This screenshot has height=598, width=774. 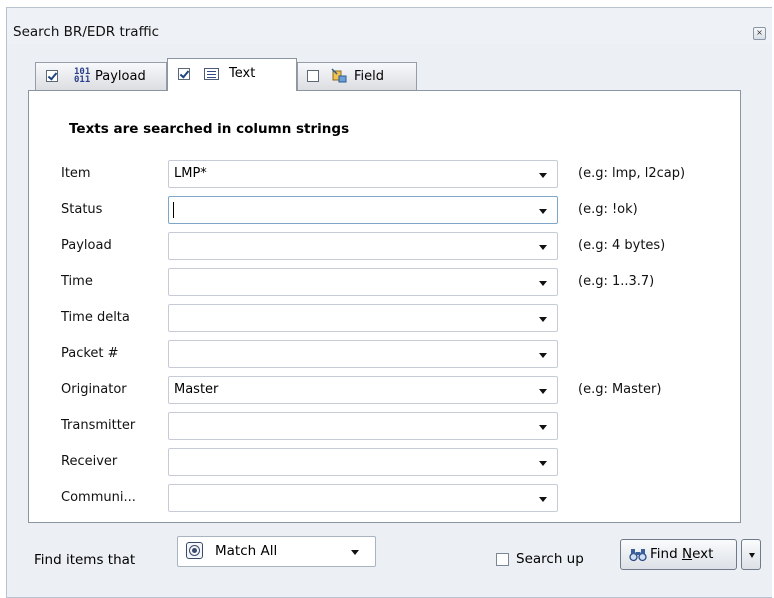 I want to click on originator-combobox: Master, so click(x=363, y=390).